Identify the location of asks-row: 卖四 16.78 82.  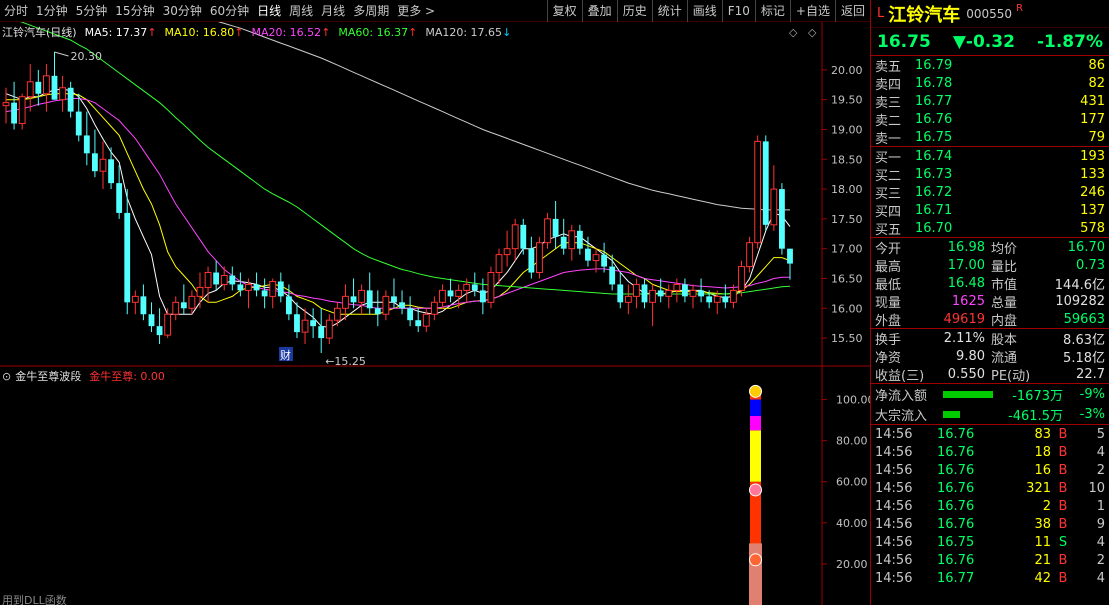
(990, 83).